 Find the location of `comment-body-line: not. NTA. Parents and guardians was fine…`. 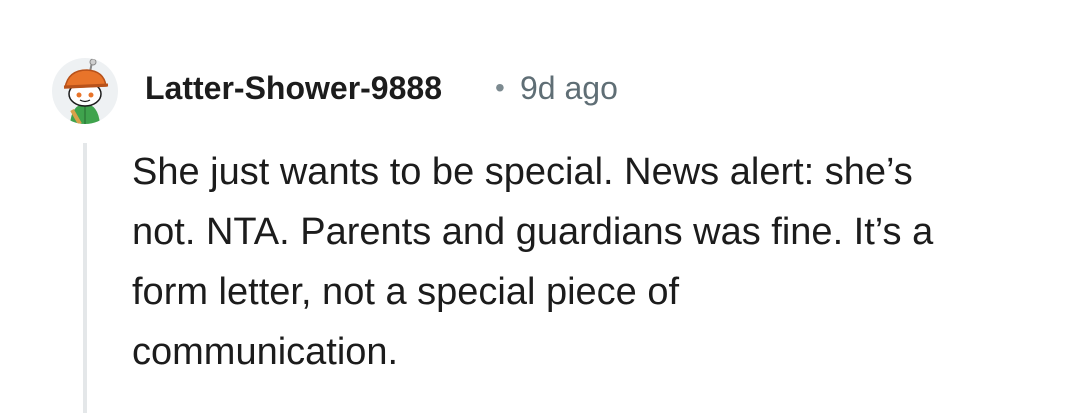

comment-body-line: not. NTA. Parents and guardians was fine… is located at coordinates (533, 232).